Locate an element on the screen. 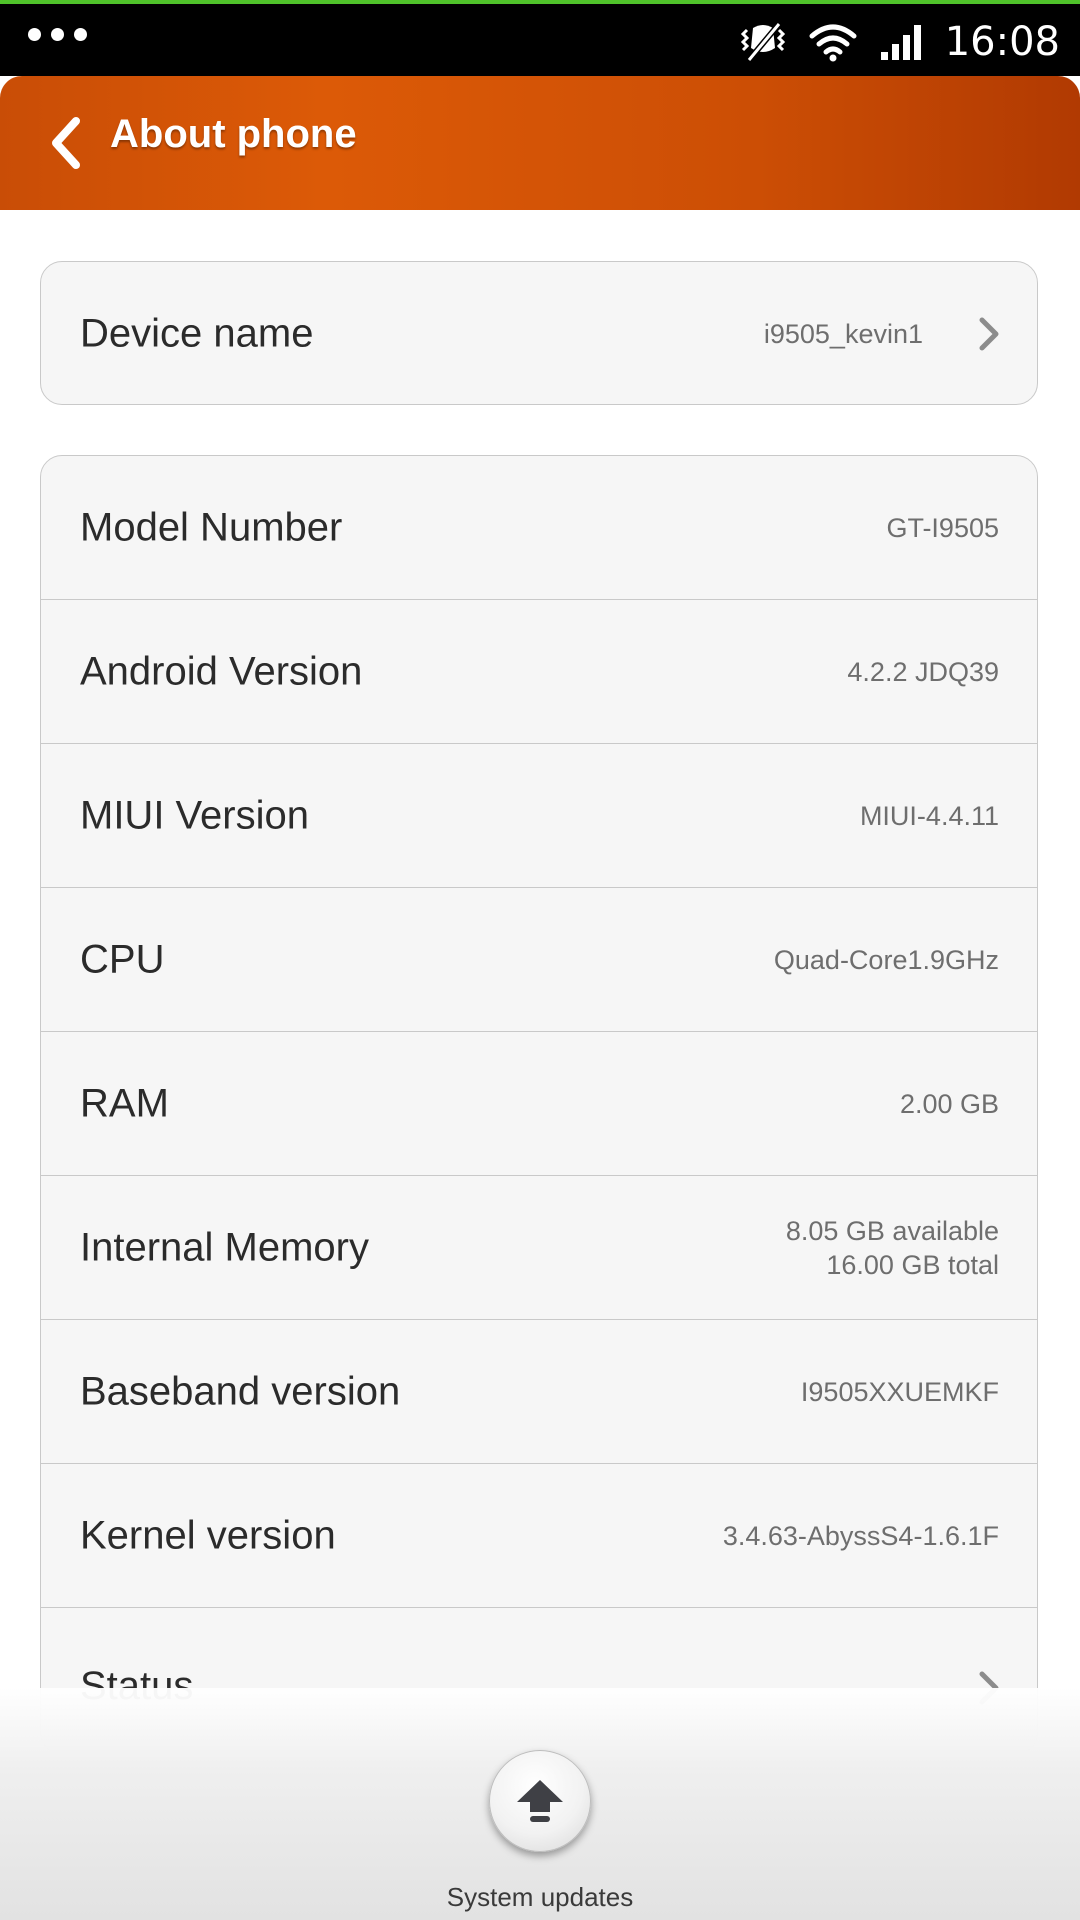 The image size is (1080, 1920). memory-available: 8.05 GB available is located at coordinates (892, 1230).